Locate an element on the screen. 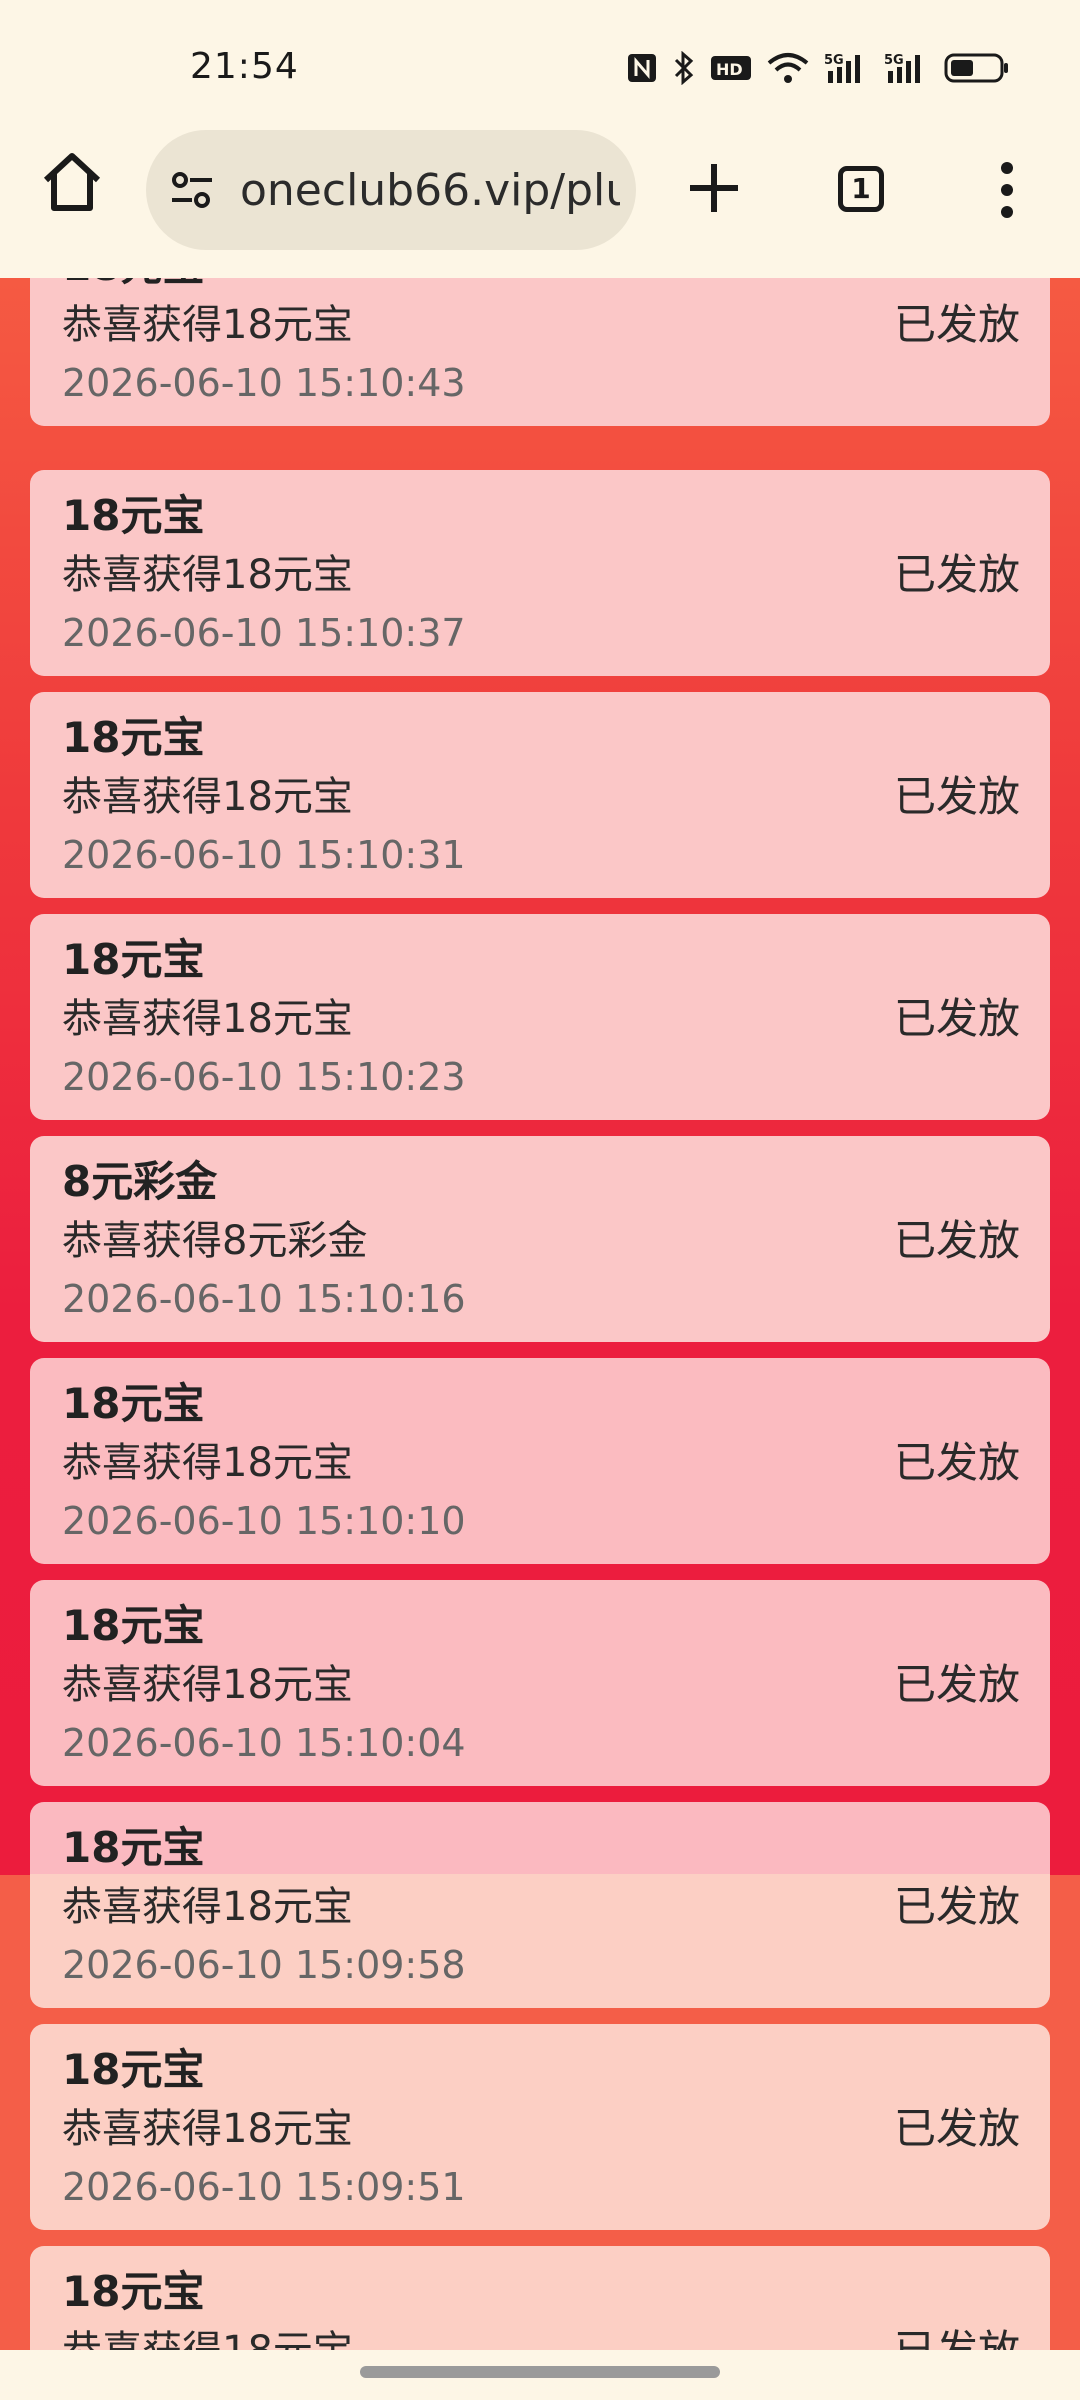  url-text: oneclub66.vip/plu is located at coordinates (430, 191).